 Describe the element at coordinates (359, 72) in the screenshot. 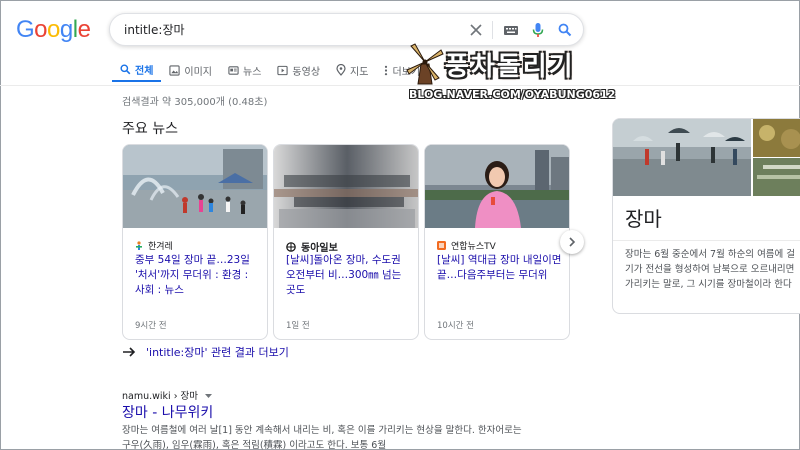

I see `tab-label: 지도` at that location.